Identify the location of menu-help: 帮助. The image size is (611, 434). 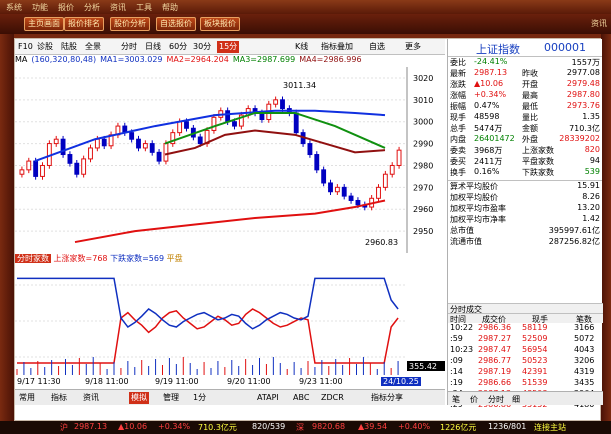
(170, 7).